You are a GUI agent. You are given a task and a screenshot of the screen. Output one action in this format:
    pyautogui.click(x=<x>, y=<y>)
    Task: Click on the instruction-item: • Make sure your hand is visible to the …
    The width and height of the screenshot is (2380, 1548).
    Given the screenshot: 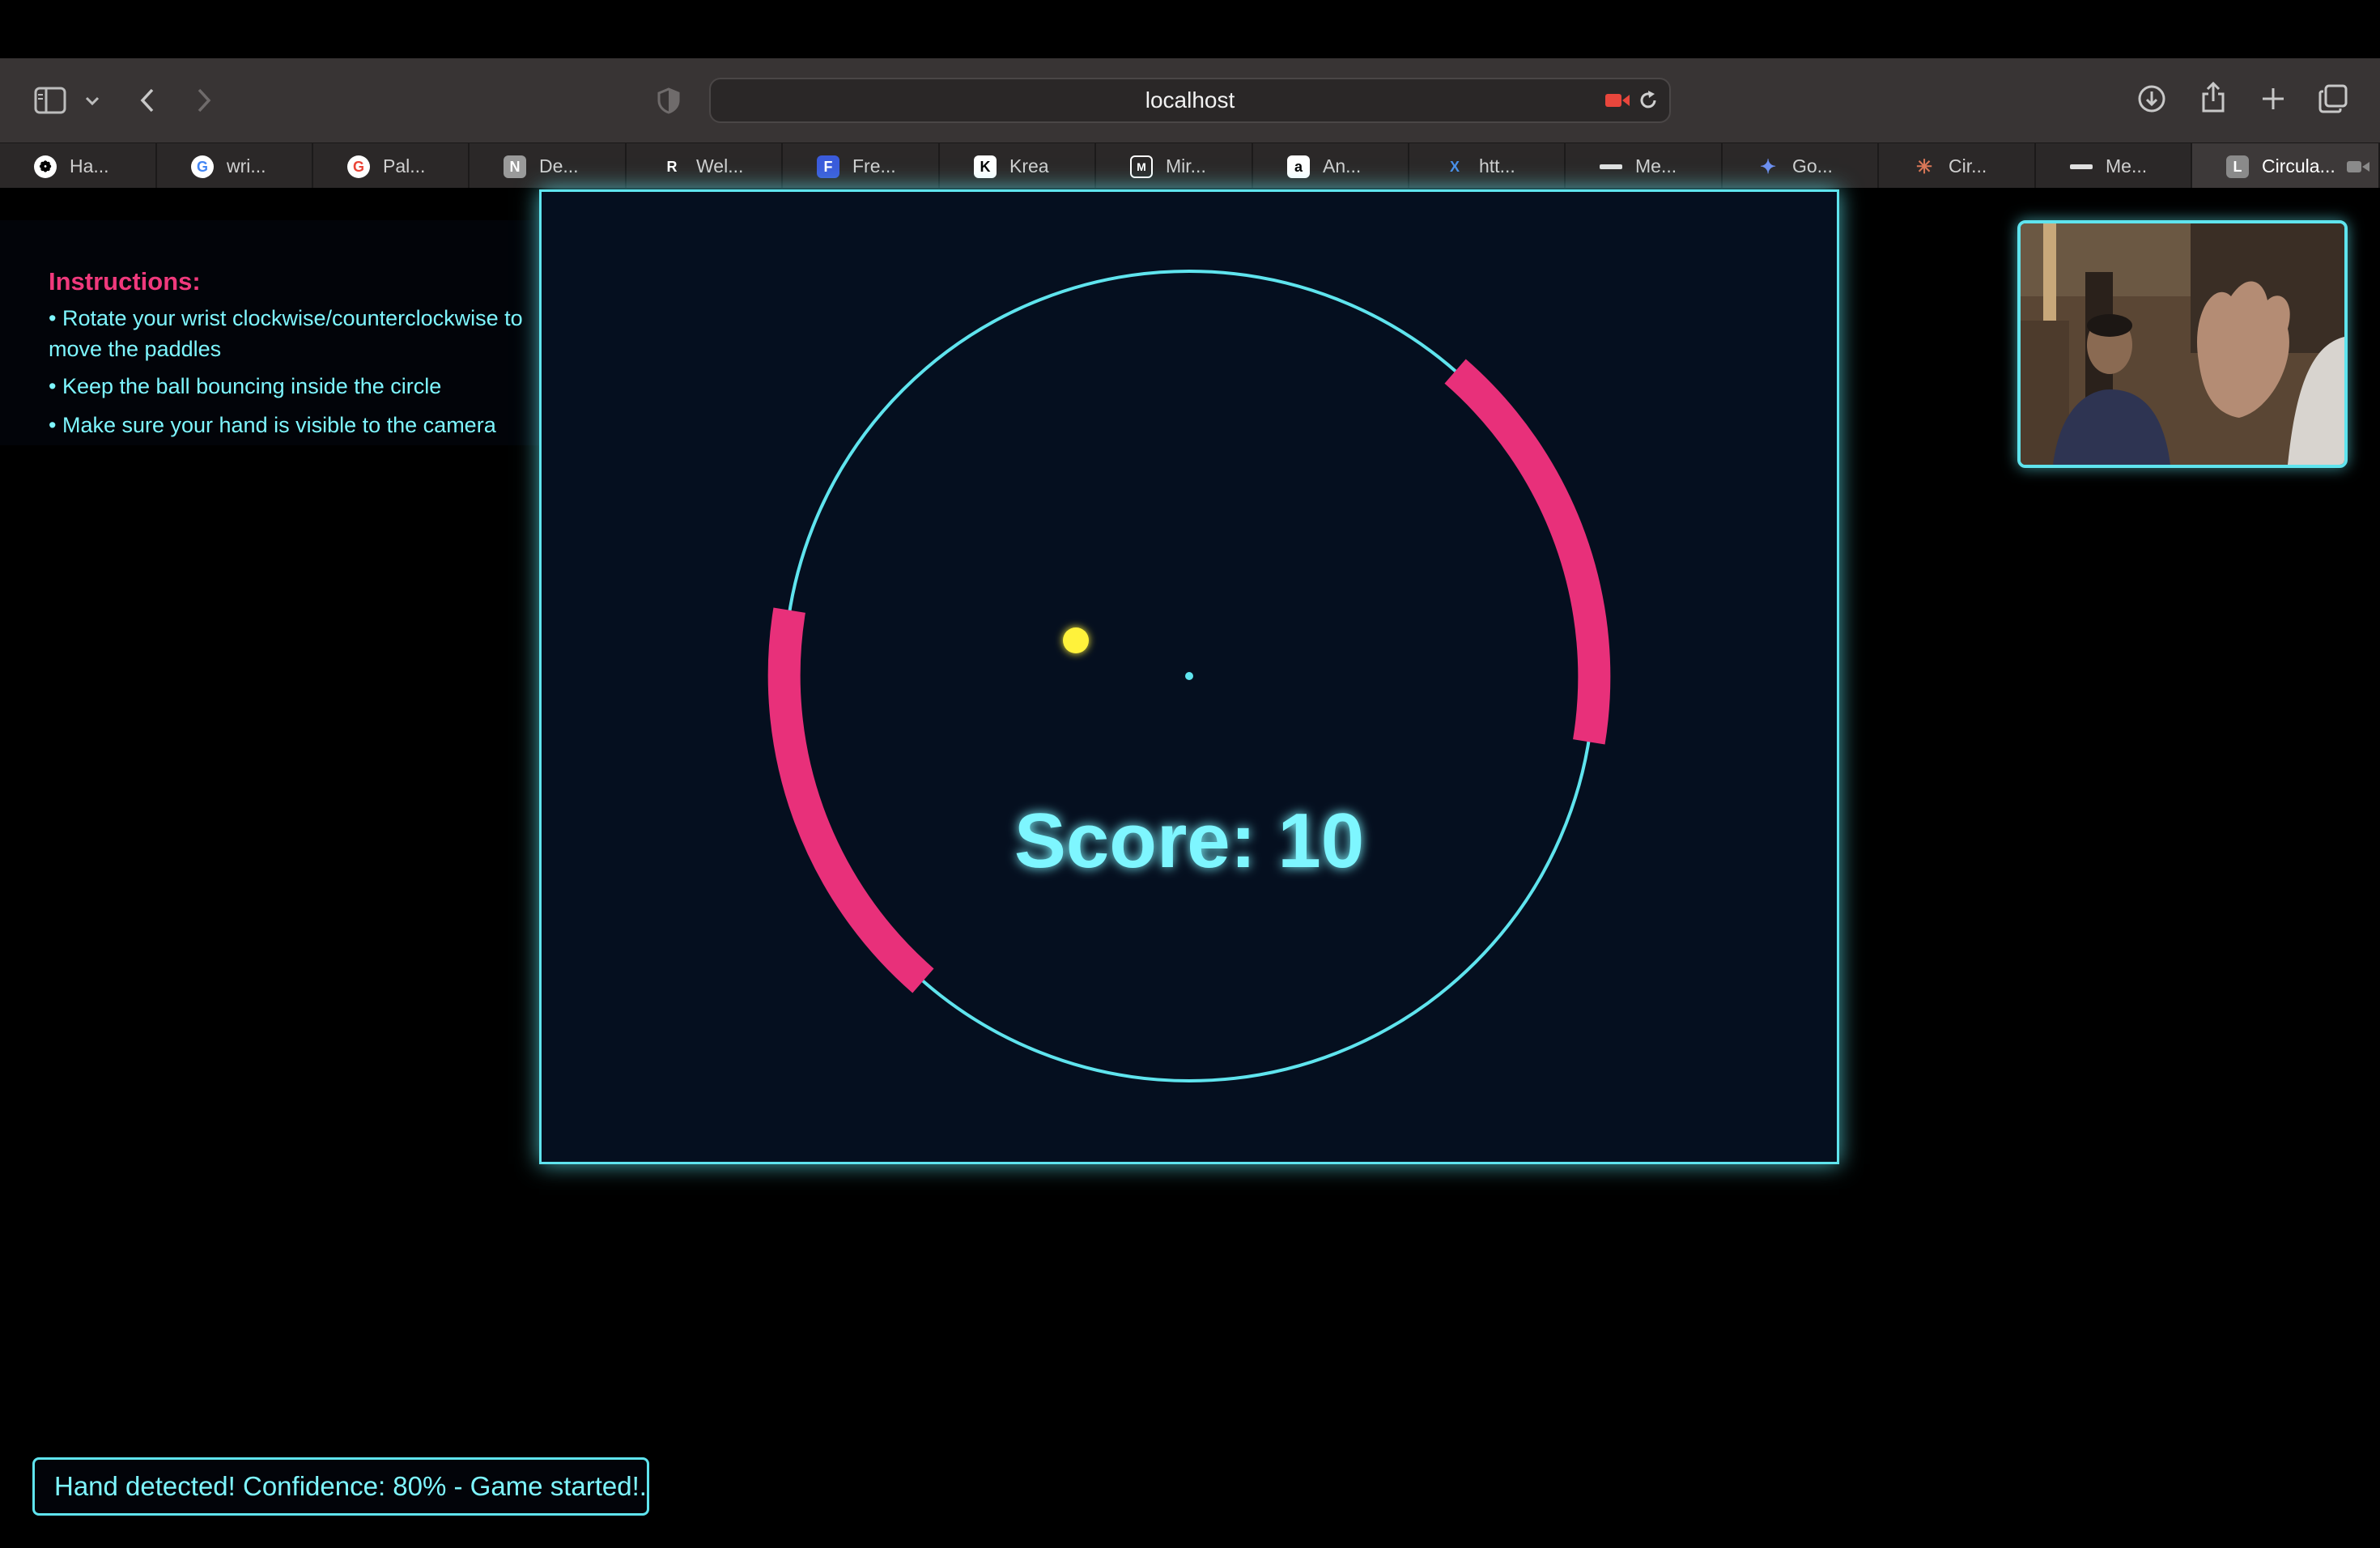 What is the action you would take?
    pyautogui.click(x=272, y=425)
    